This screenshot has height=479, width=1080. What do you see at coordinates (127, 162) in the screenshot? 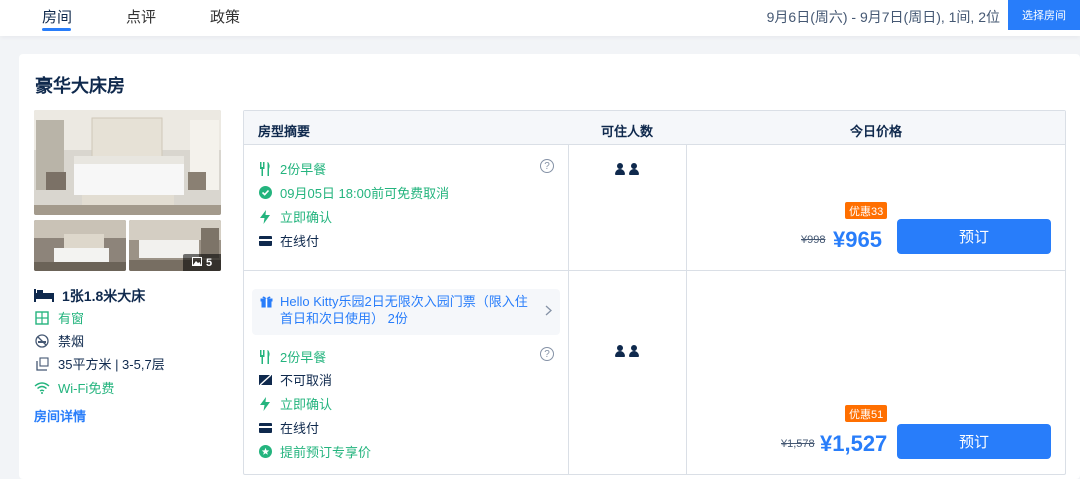
I see `room-photo-main` at bounding box center [127, 162].